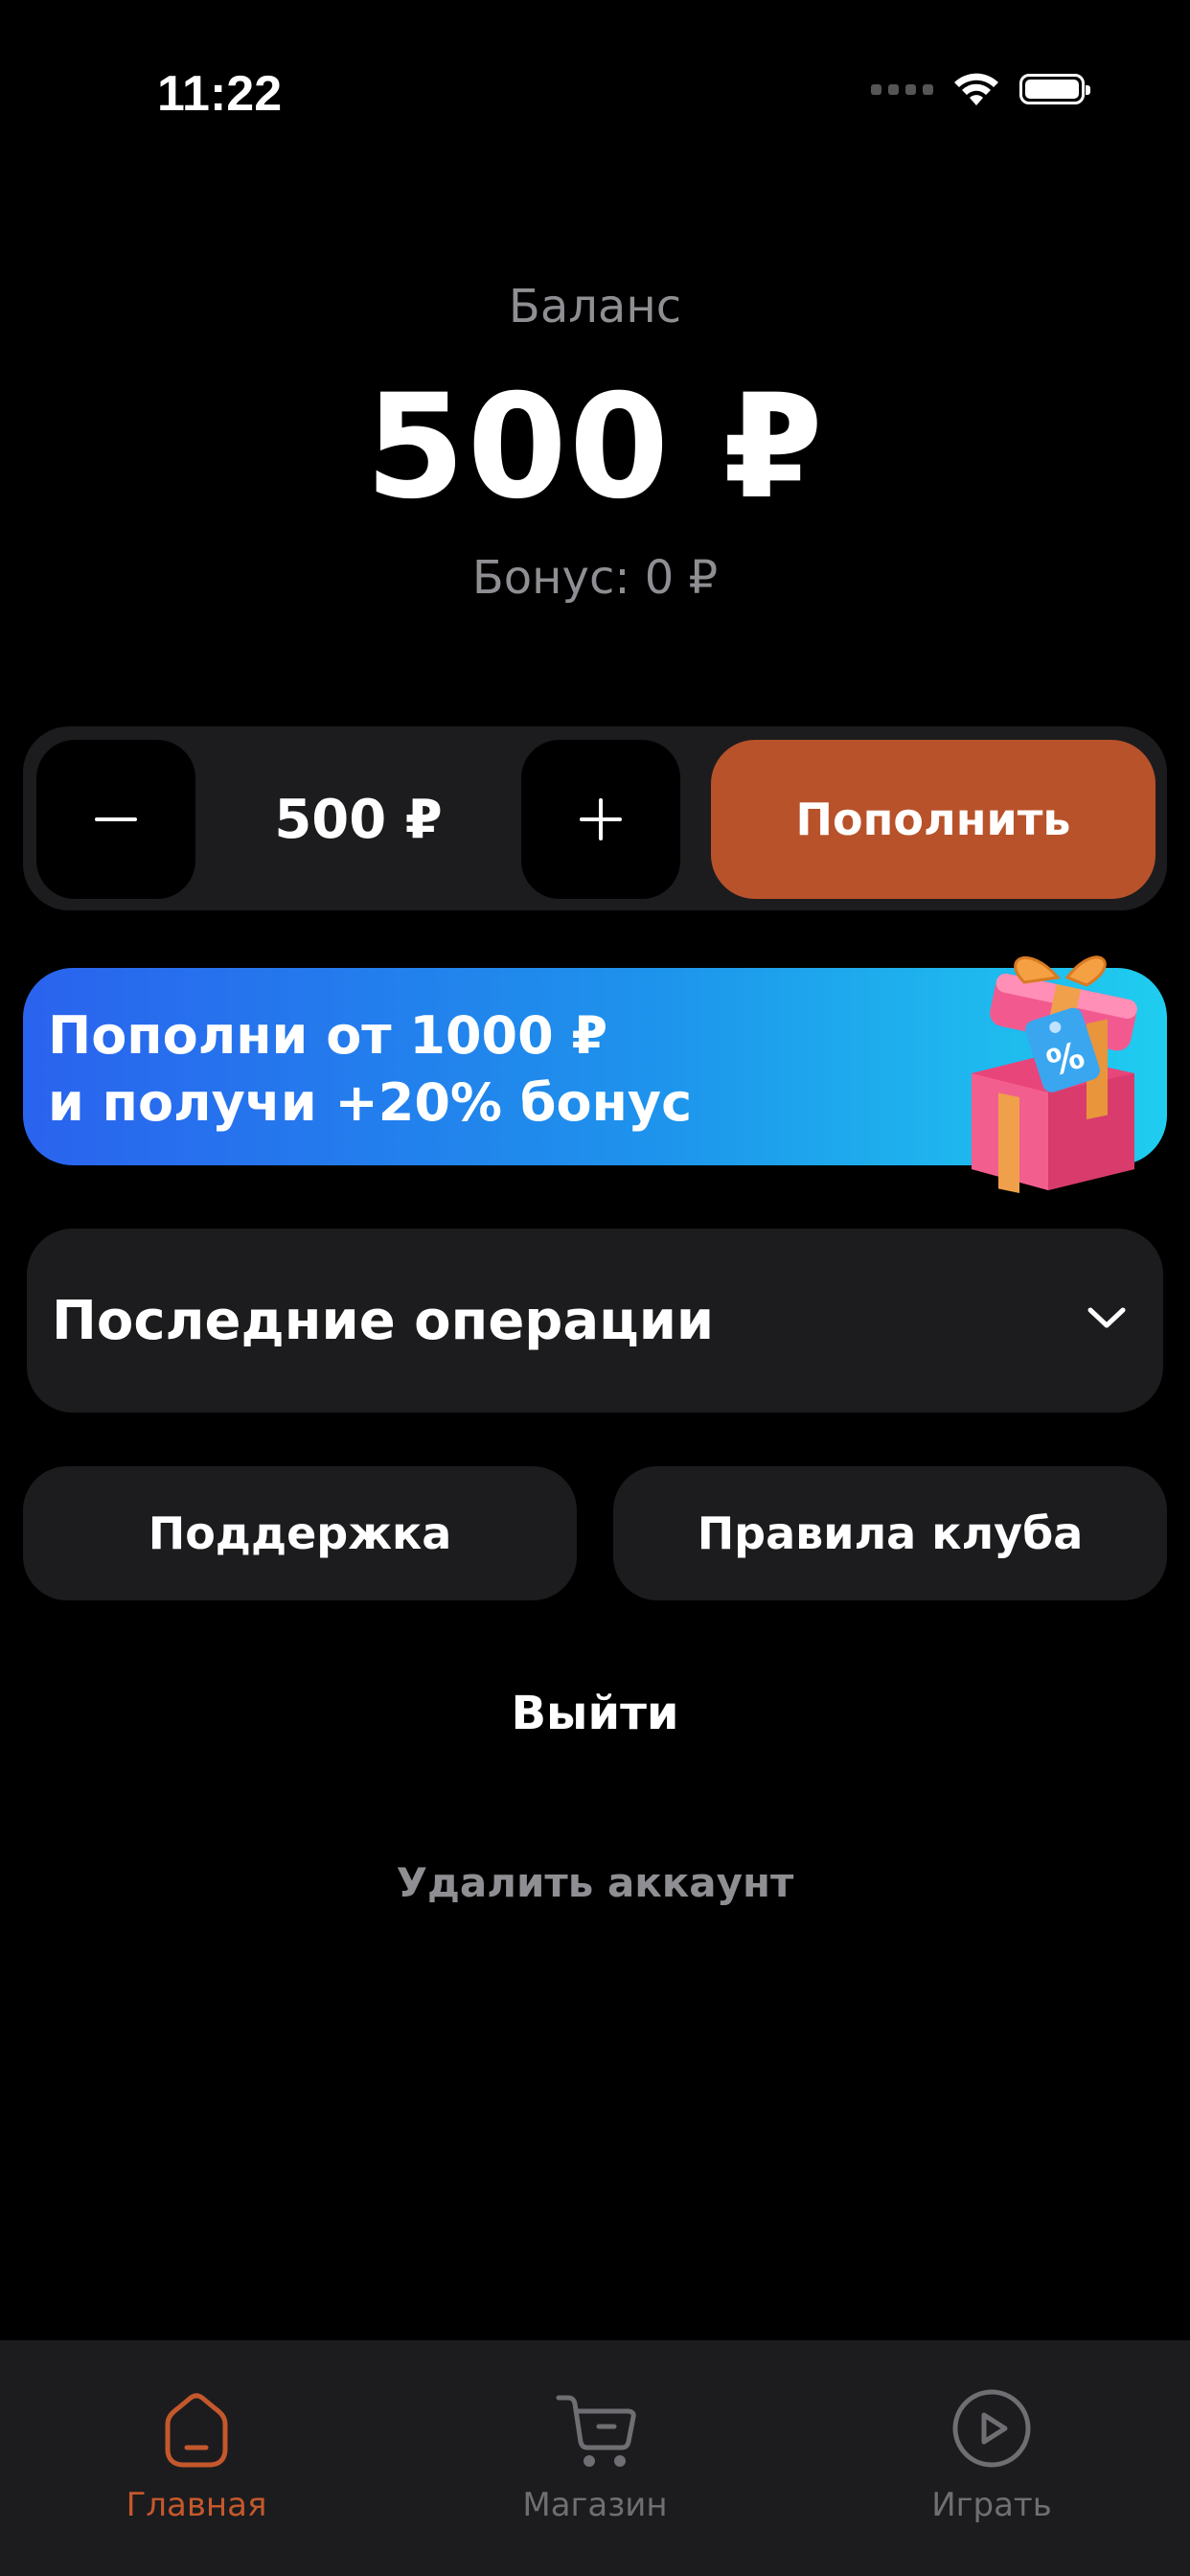  What do you see at coordinates (595, 1713) in the screenshot?
I see `logout-button: Выйти` at bounding box center [595, 1713].